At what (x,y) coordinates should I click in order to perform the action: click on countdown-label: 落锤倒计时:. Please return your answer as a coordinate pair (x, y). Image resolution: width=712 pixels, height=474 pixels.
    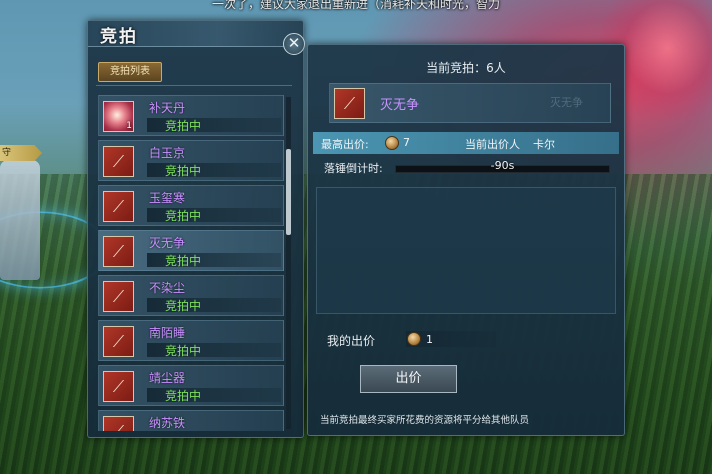
    Looking at the image, I should click on (353, 168).